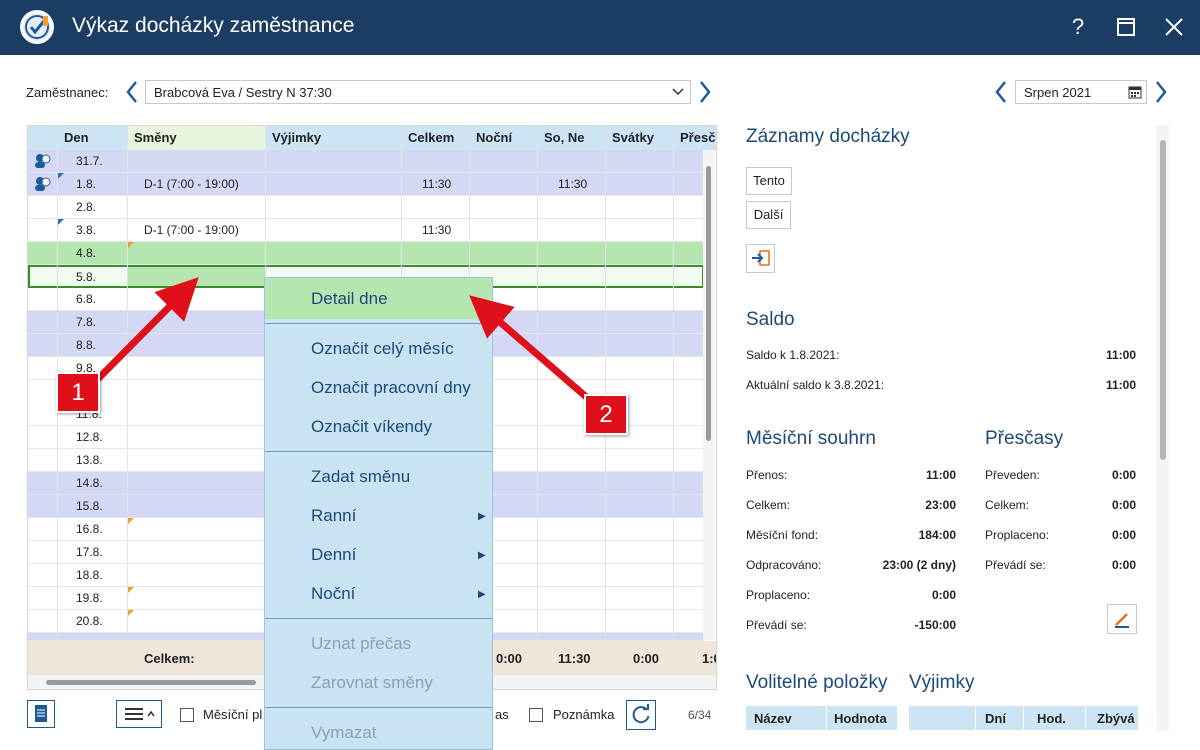  Describe the element at coordinates (782, 535) in the screenshot. I see `summary-label: Měsíční fond:` at that location.